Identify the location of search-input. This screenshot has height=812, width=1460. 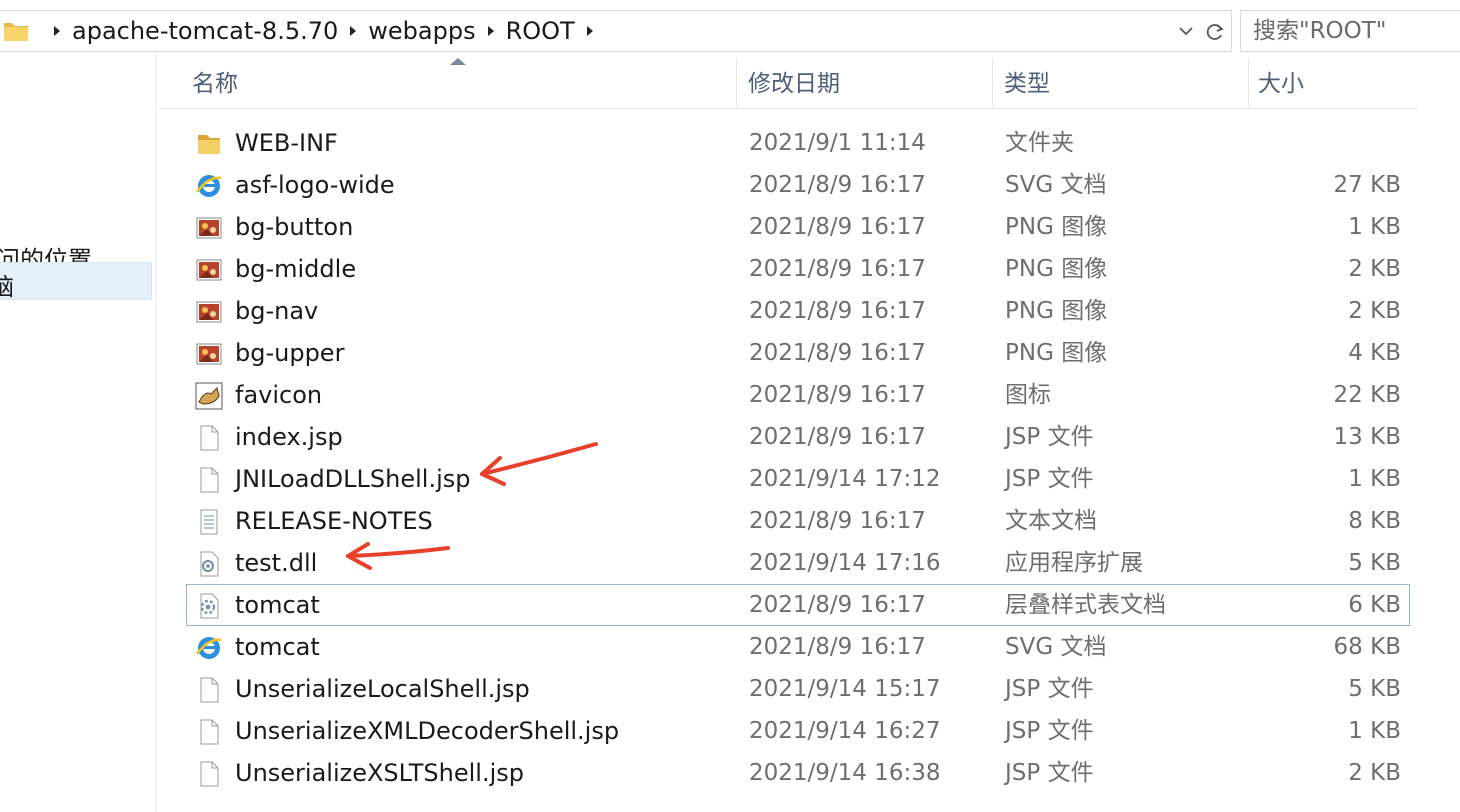
(1350, 31).